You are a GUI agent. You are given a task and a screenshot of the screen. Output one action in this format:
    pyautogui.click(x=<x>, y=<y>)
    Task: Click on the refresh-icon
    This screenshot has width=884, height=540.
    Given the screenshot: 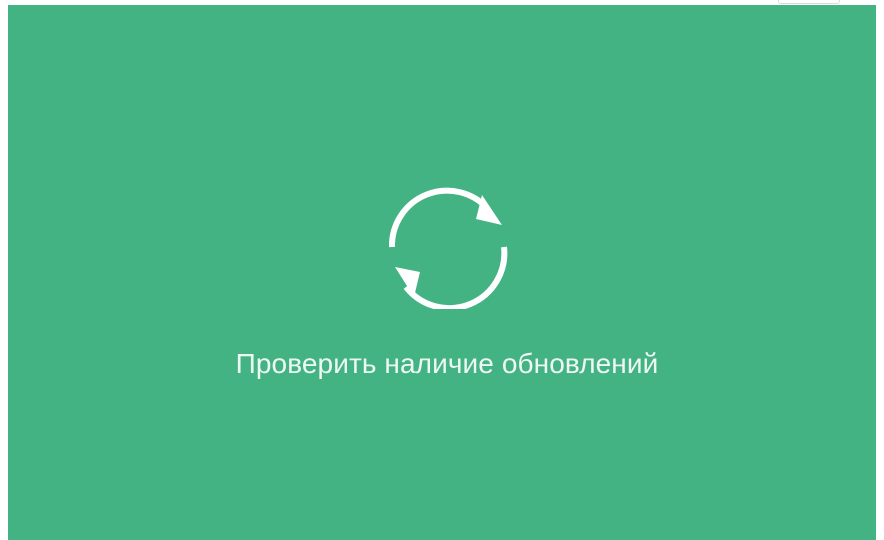 What is the action you would take?
    pyautogui.click(x=448, y=248)
    